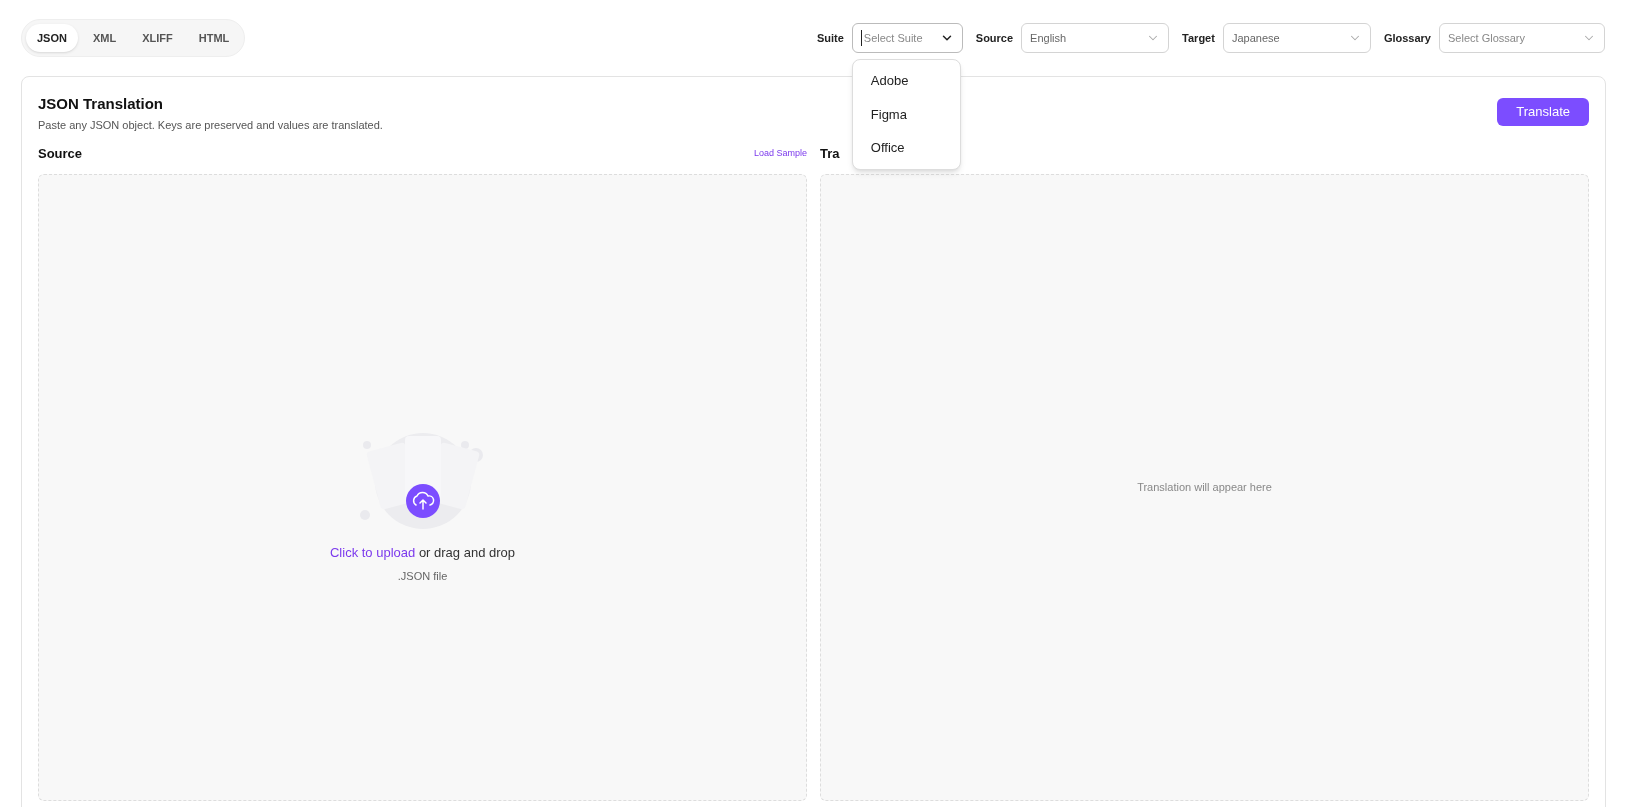 Image resolution: width=1627 pixels, height=807 pixels. Describe the element at coordinates (780, 154) in the screenshot. I see `load-sample-link: Load Sample` at that location.